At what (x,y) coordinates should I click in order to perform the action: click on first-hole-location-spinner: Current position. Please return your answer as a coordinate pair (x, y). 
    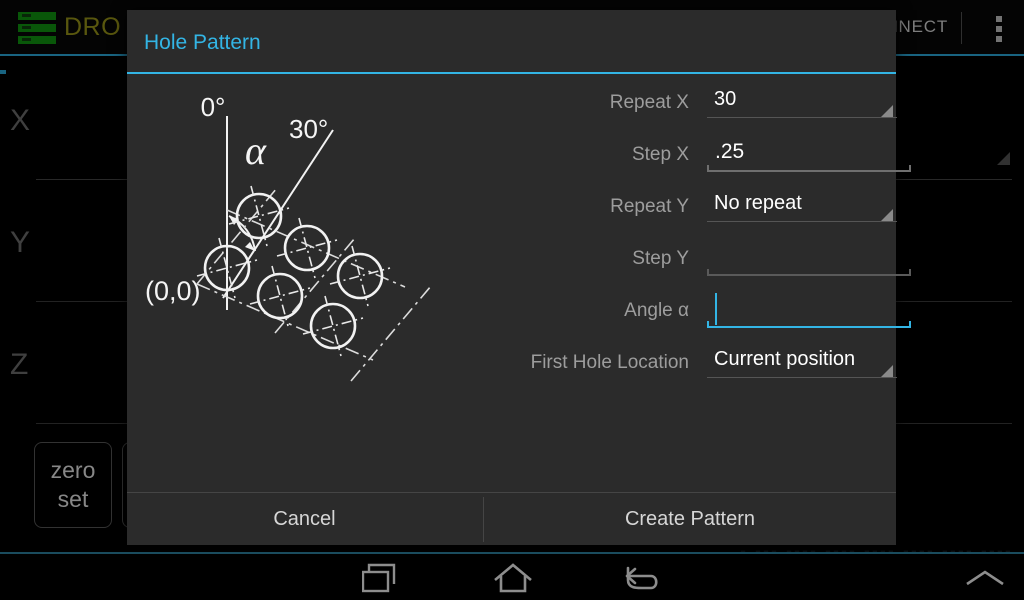
    Looking at the image, I should click on (809, 364).